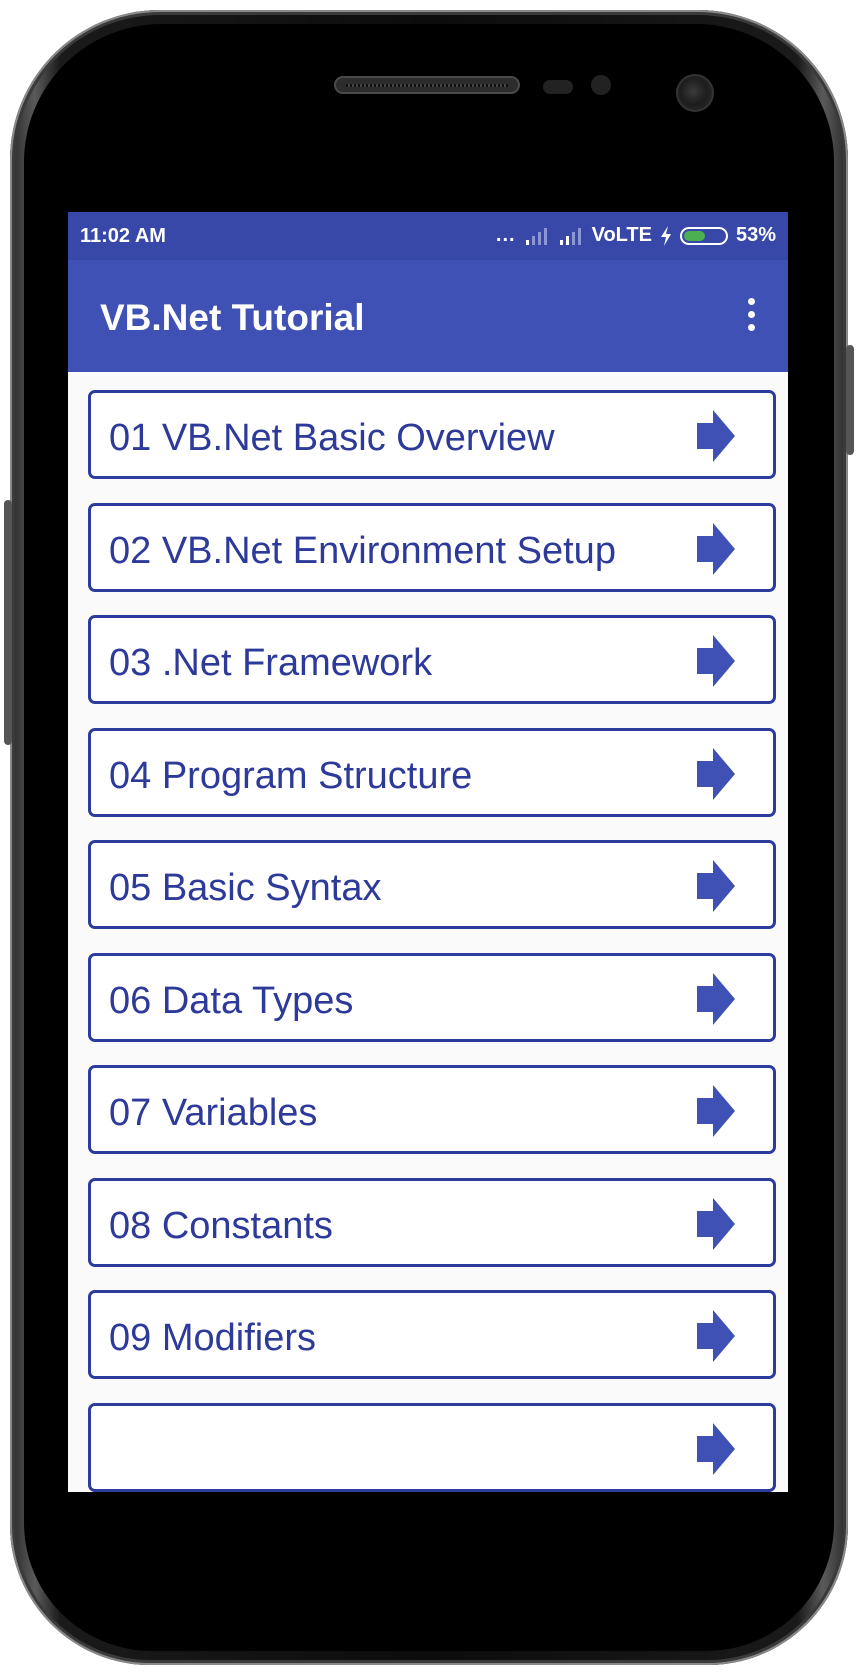 Image resolution: width=856 pixels, height=1676 pixels. Describe the element at coordinates (850, 400) in the screenshot. I see `power-button` at that location.